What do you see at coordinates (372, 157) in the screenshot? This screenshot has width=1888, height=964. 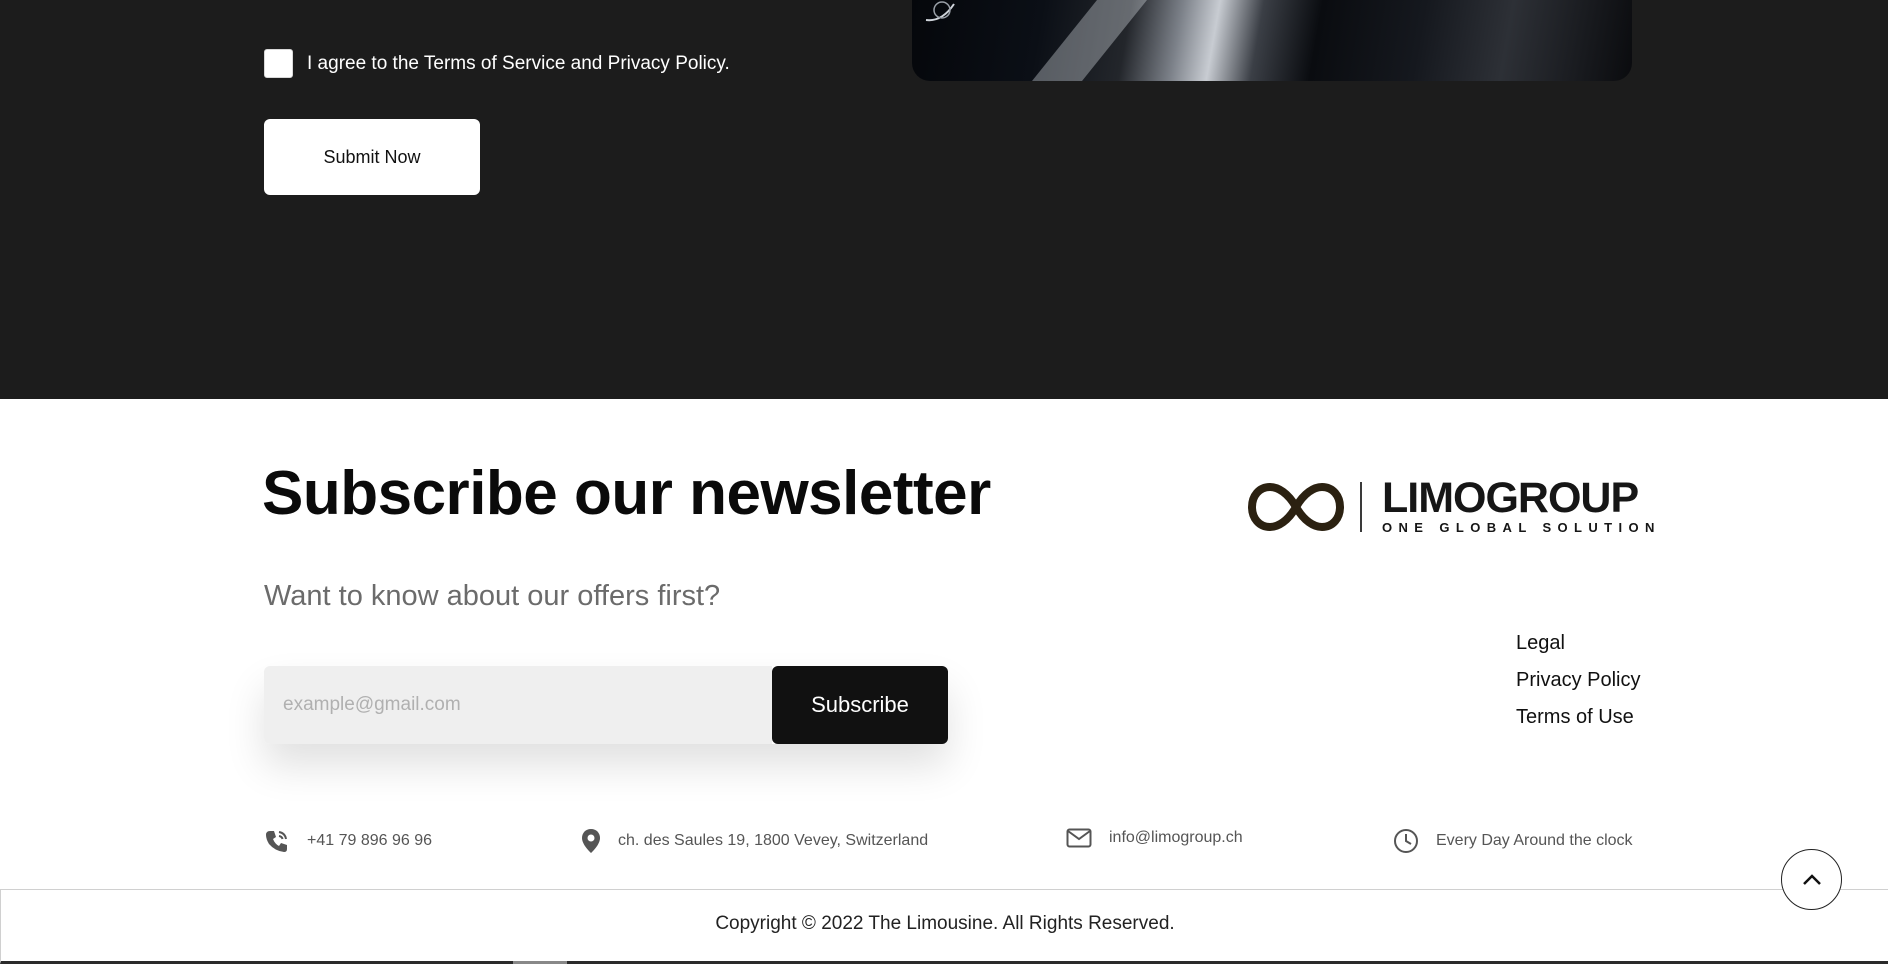 I see `submit-button: Submit Now` at bounding box center [372, 157].